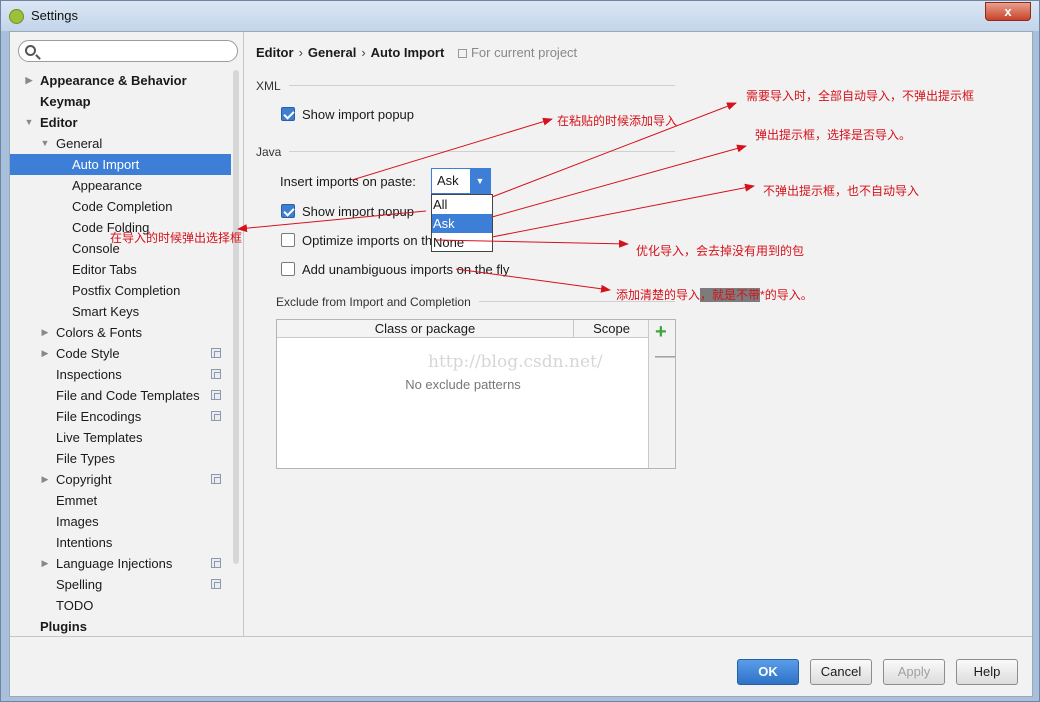 The height and width of the screenshot is (702, 1040). I want to click on sidebar-item: Keymap, so click(120, 101).